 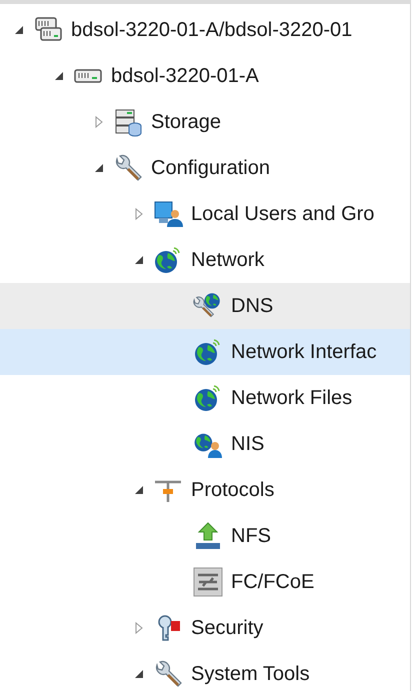 What do you see at coordinates (205, 214) in the screenshot?
I see `tree-item: Local Users and Gro` at bounding box center [205, 214].